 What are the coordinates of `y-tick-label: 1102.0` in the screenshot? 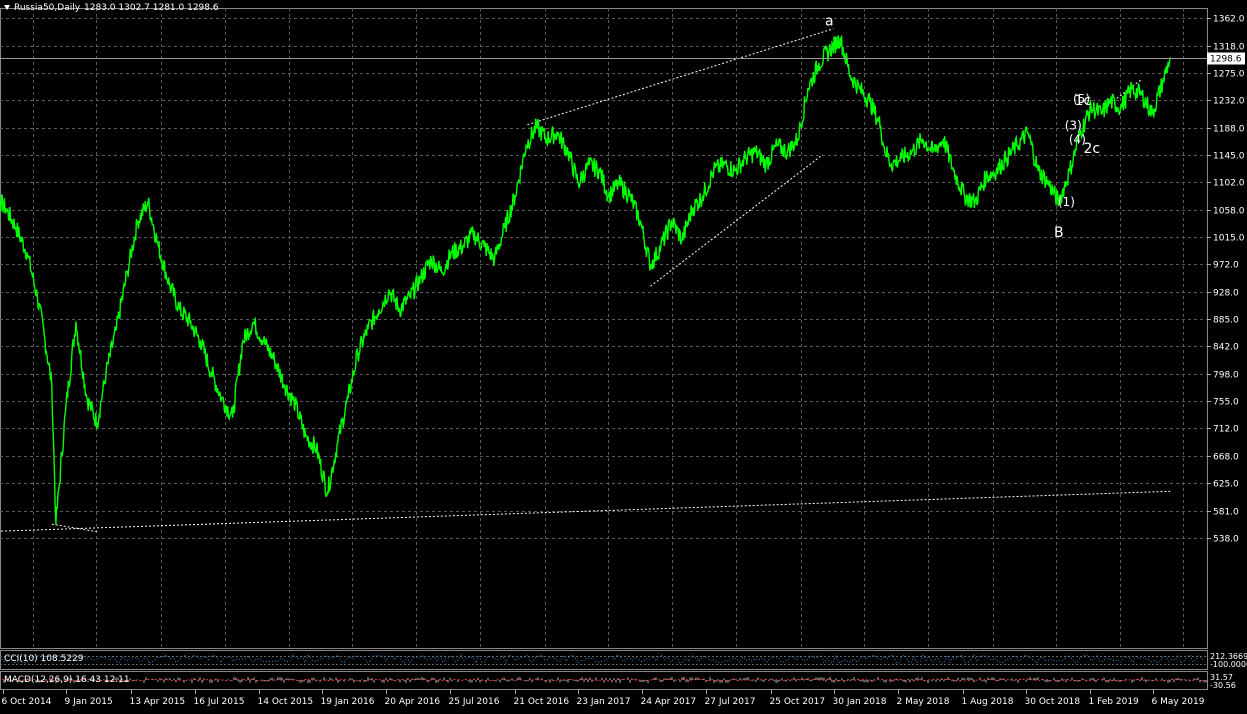 It's located at (1229, 184).